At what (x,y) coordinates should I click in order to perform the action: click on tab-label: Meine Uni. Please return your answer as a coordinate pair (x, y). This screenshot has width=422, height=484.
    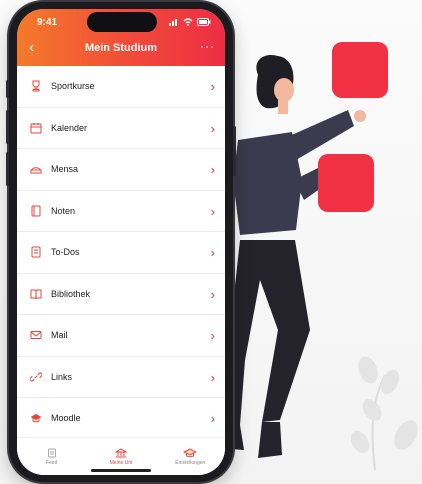
    Looking at the image, I should click on (121, 462).